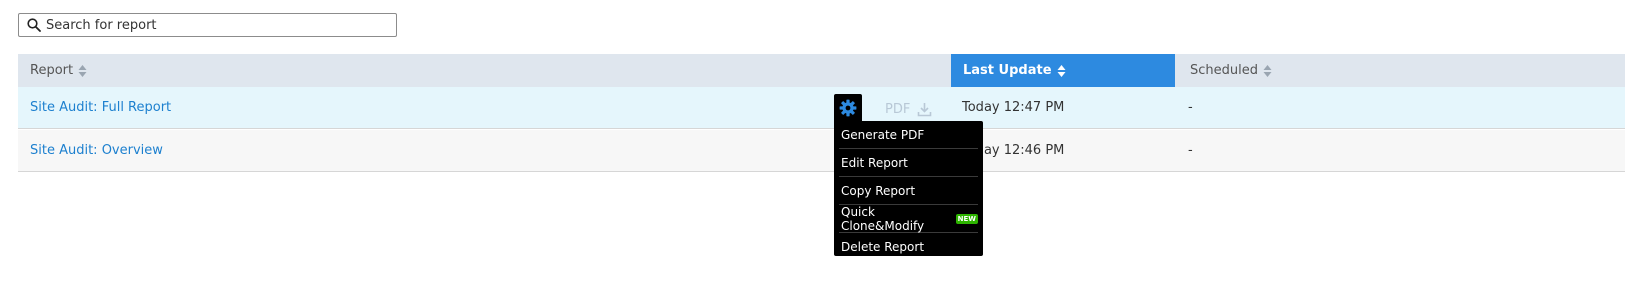 The width and height of the screenshot is (1643, 296). I want to click on gear-icon, so click(848, 108).